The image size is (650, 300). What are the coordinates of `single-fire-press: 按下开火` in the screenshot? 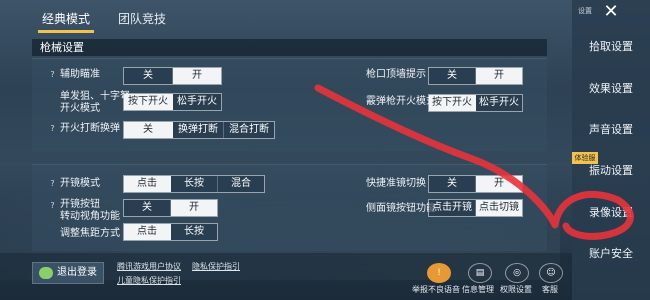 It's located at (148, 102).